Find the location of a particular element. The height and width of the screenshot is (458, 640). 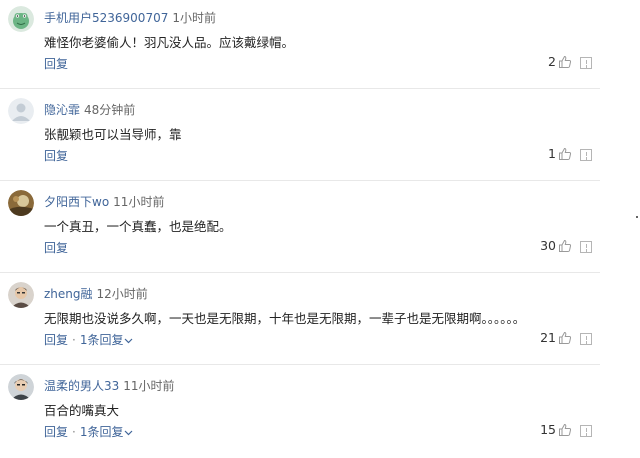

like-button: 1 is located at coordinates (560, 153).